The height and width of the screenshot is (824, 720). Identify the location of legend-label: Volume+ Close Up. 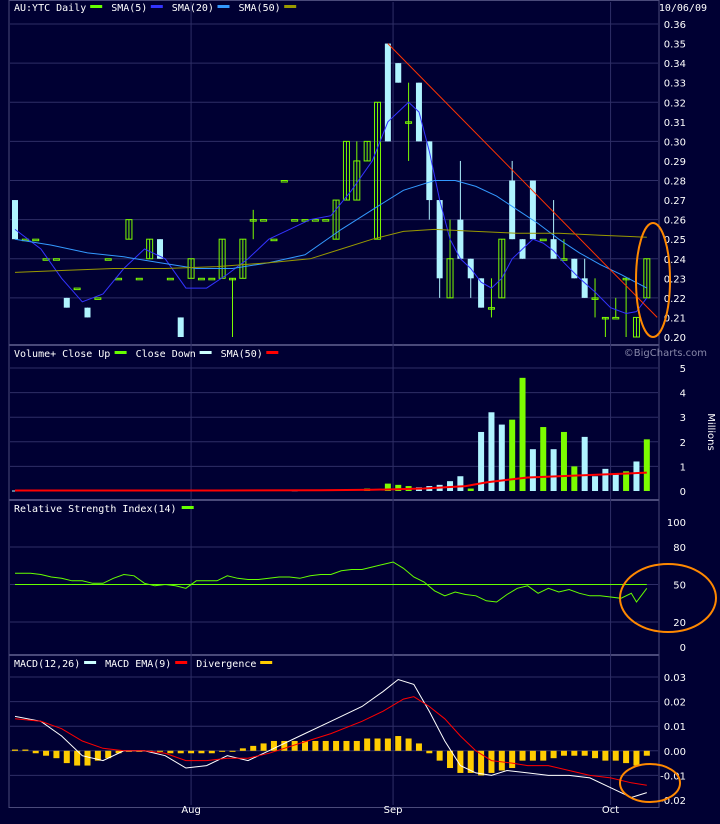
(62, 354).